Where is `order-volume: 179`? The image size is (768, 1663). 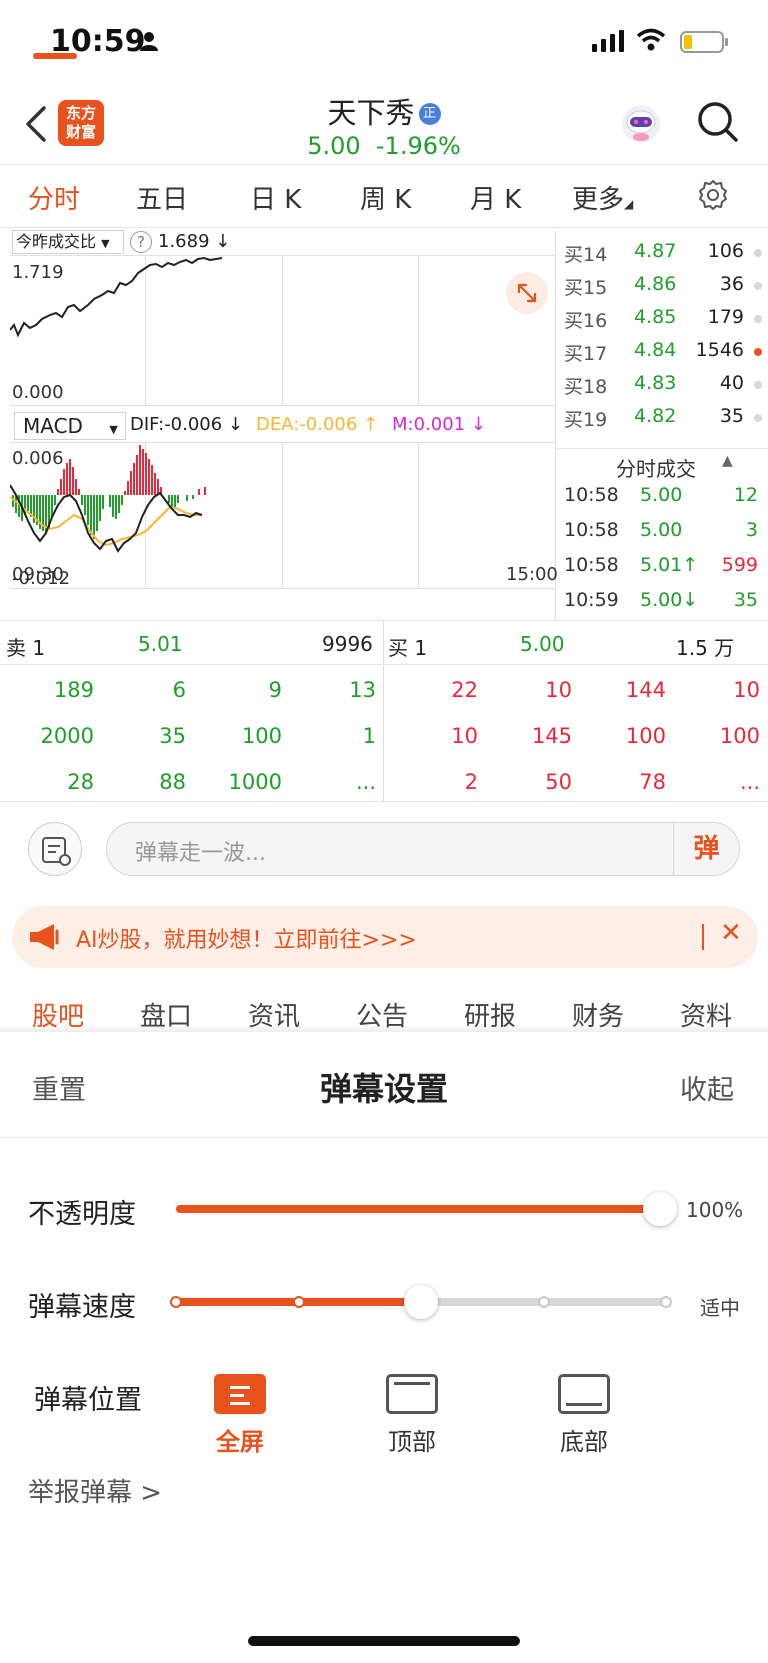
order-volume: 179 is located at coordinates (725, 317).